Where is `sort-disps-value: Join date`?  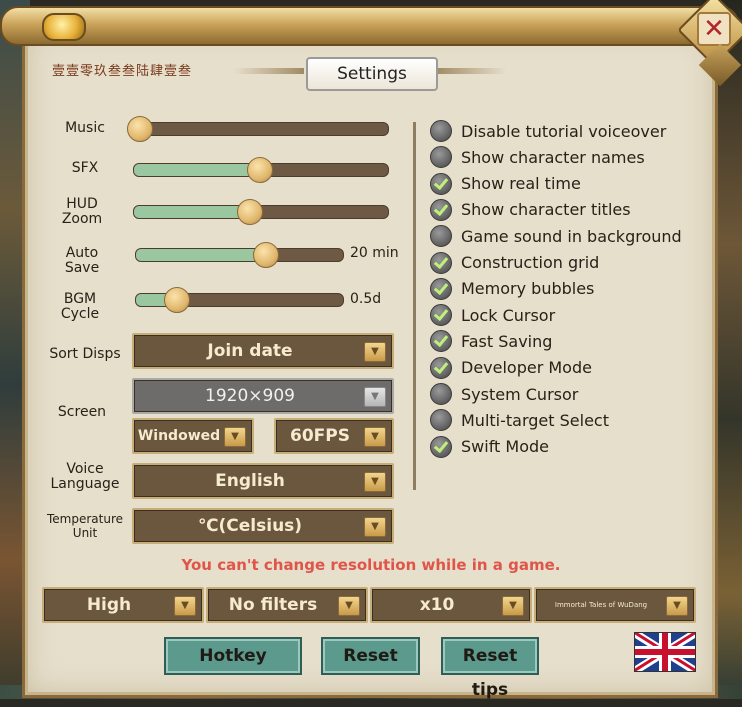 sort-disps-value: Join date is located at coordinates (250, 351).